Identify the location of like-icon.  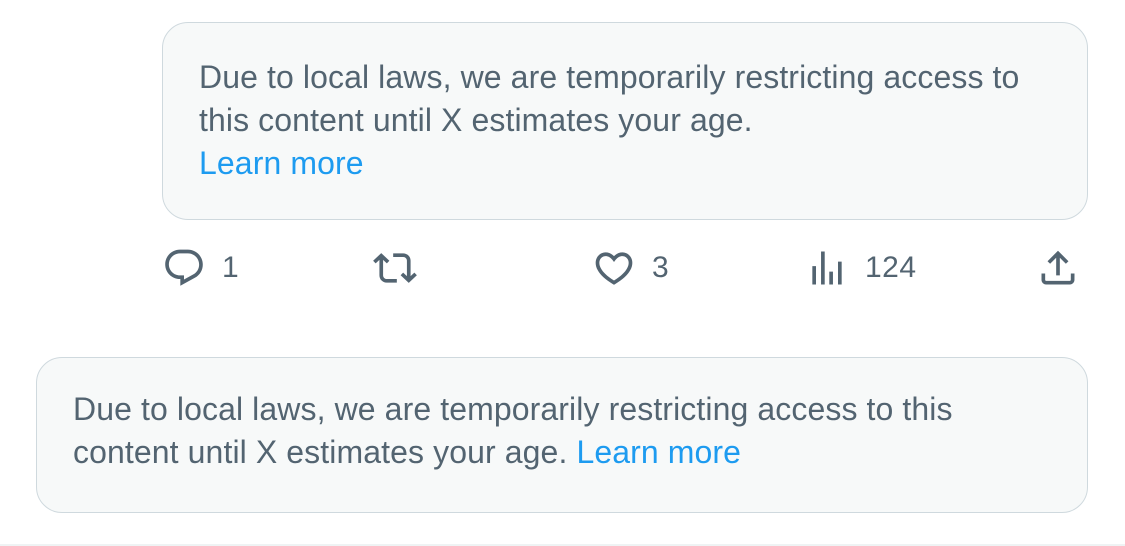
(614, 268).